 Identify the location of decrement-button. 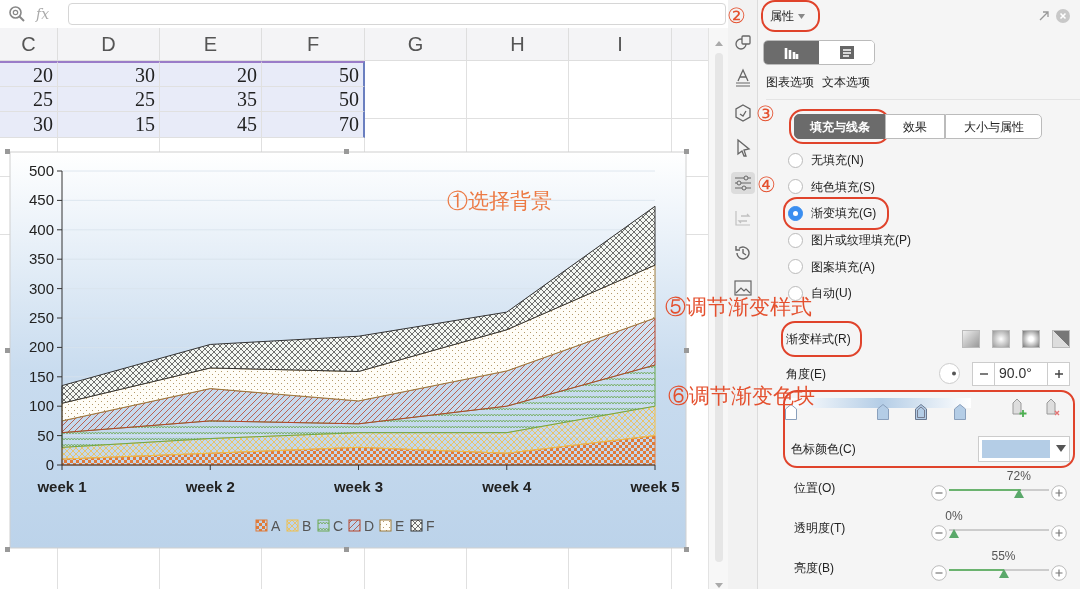
(983, 373).